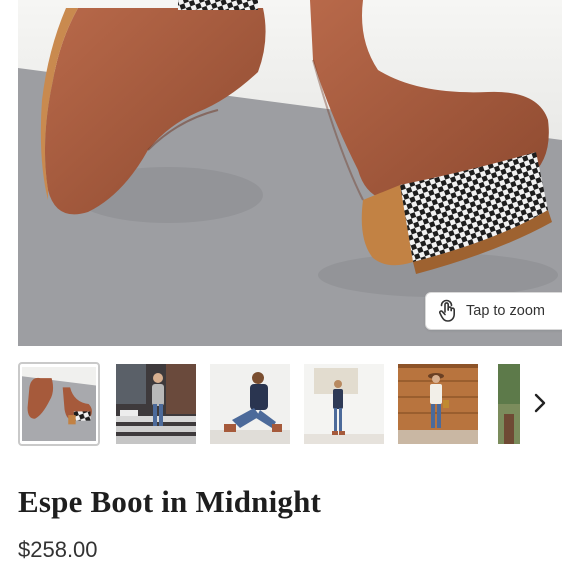 This screenshot has width=580, height=580. I want to click on thumbnails-next-button, so click(540, 405).